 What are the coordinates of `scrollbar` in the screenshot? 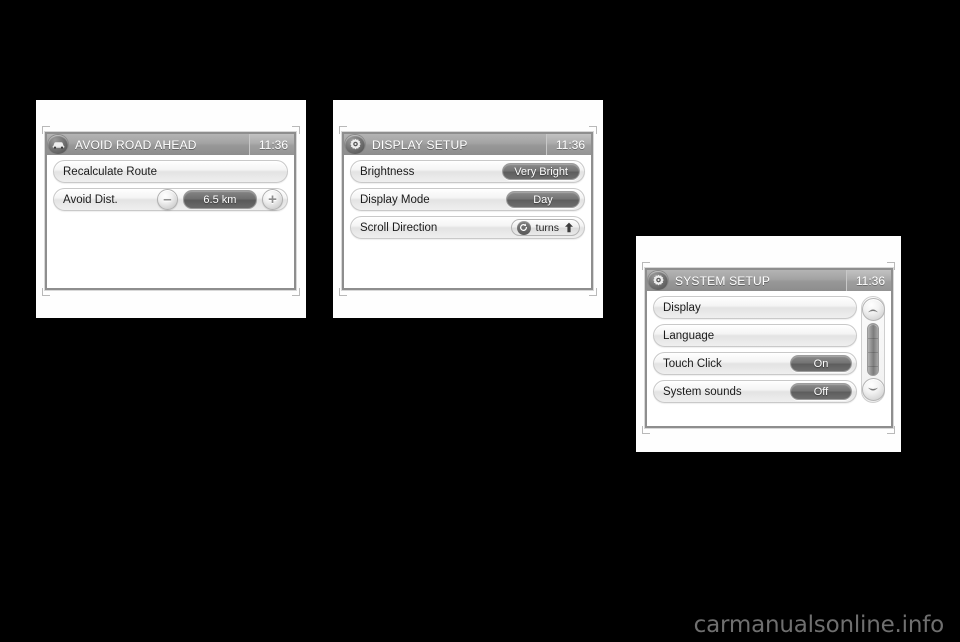 It's located at (873, 349).